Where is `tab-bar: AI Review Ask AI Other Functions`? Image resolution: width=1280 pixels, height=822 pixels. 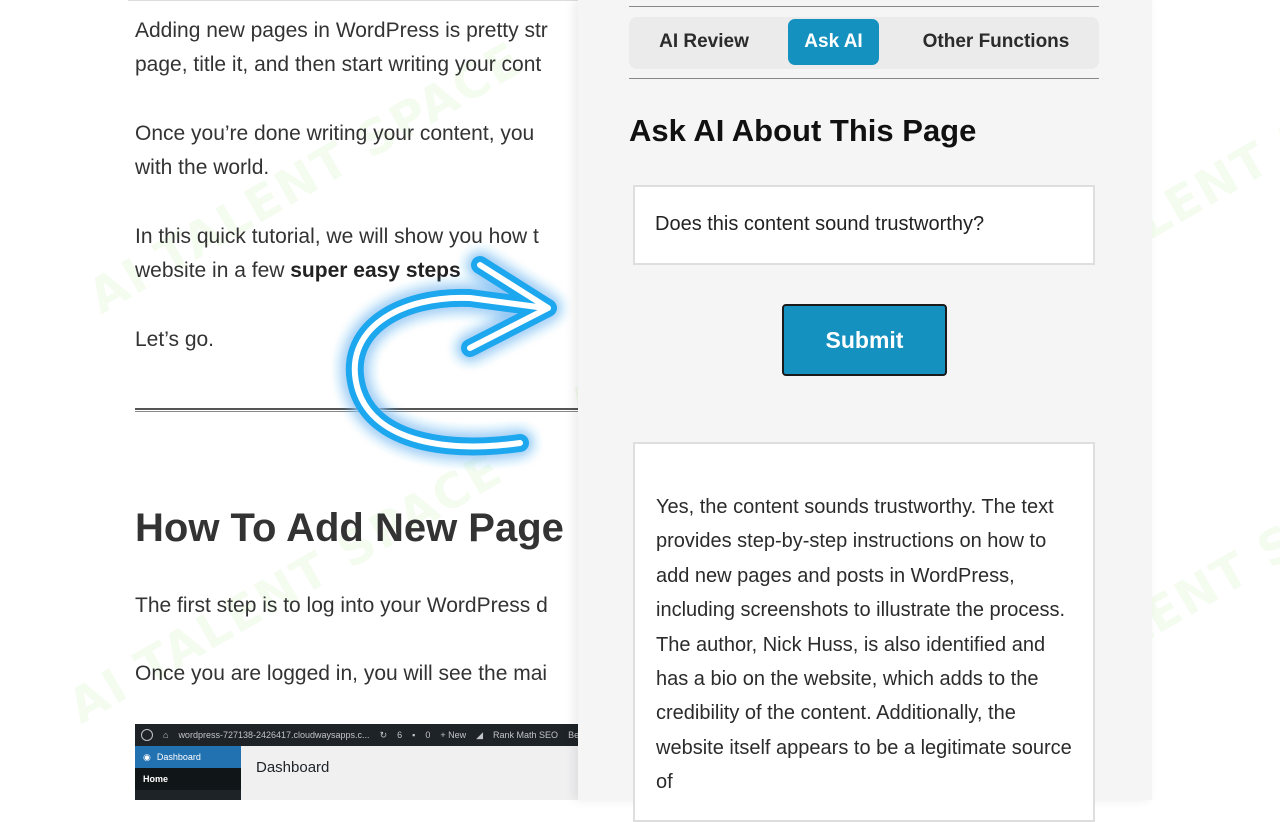
tab-bar: AI Review Ask AI Other Functions is located at coordinates (864, 43).